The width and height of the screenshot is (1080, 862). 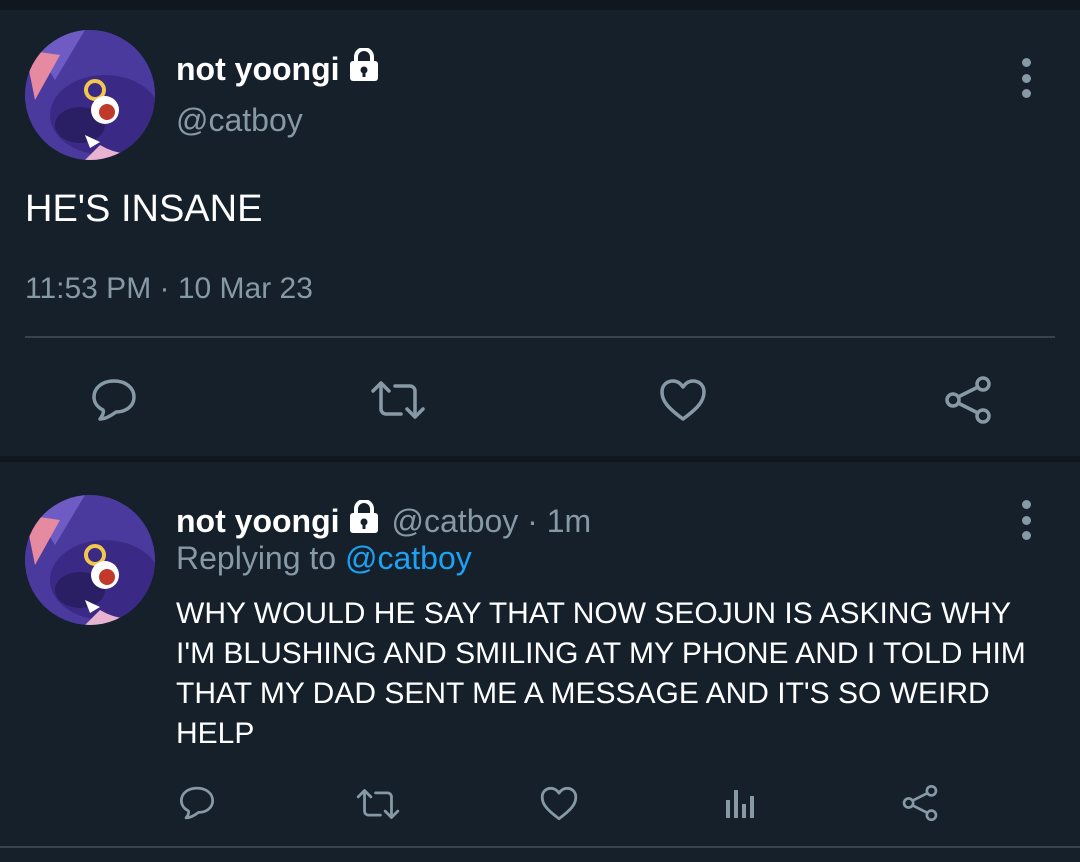 What do you see at coordinates (169, 289) in the screenshot?
I see `timestamp: 11:53 PM · 10 Mar 23` at bounding box center [169, 289].